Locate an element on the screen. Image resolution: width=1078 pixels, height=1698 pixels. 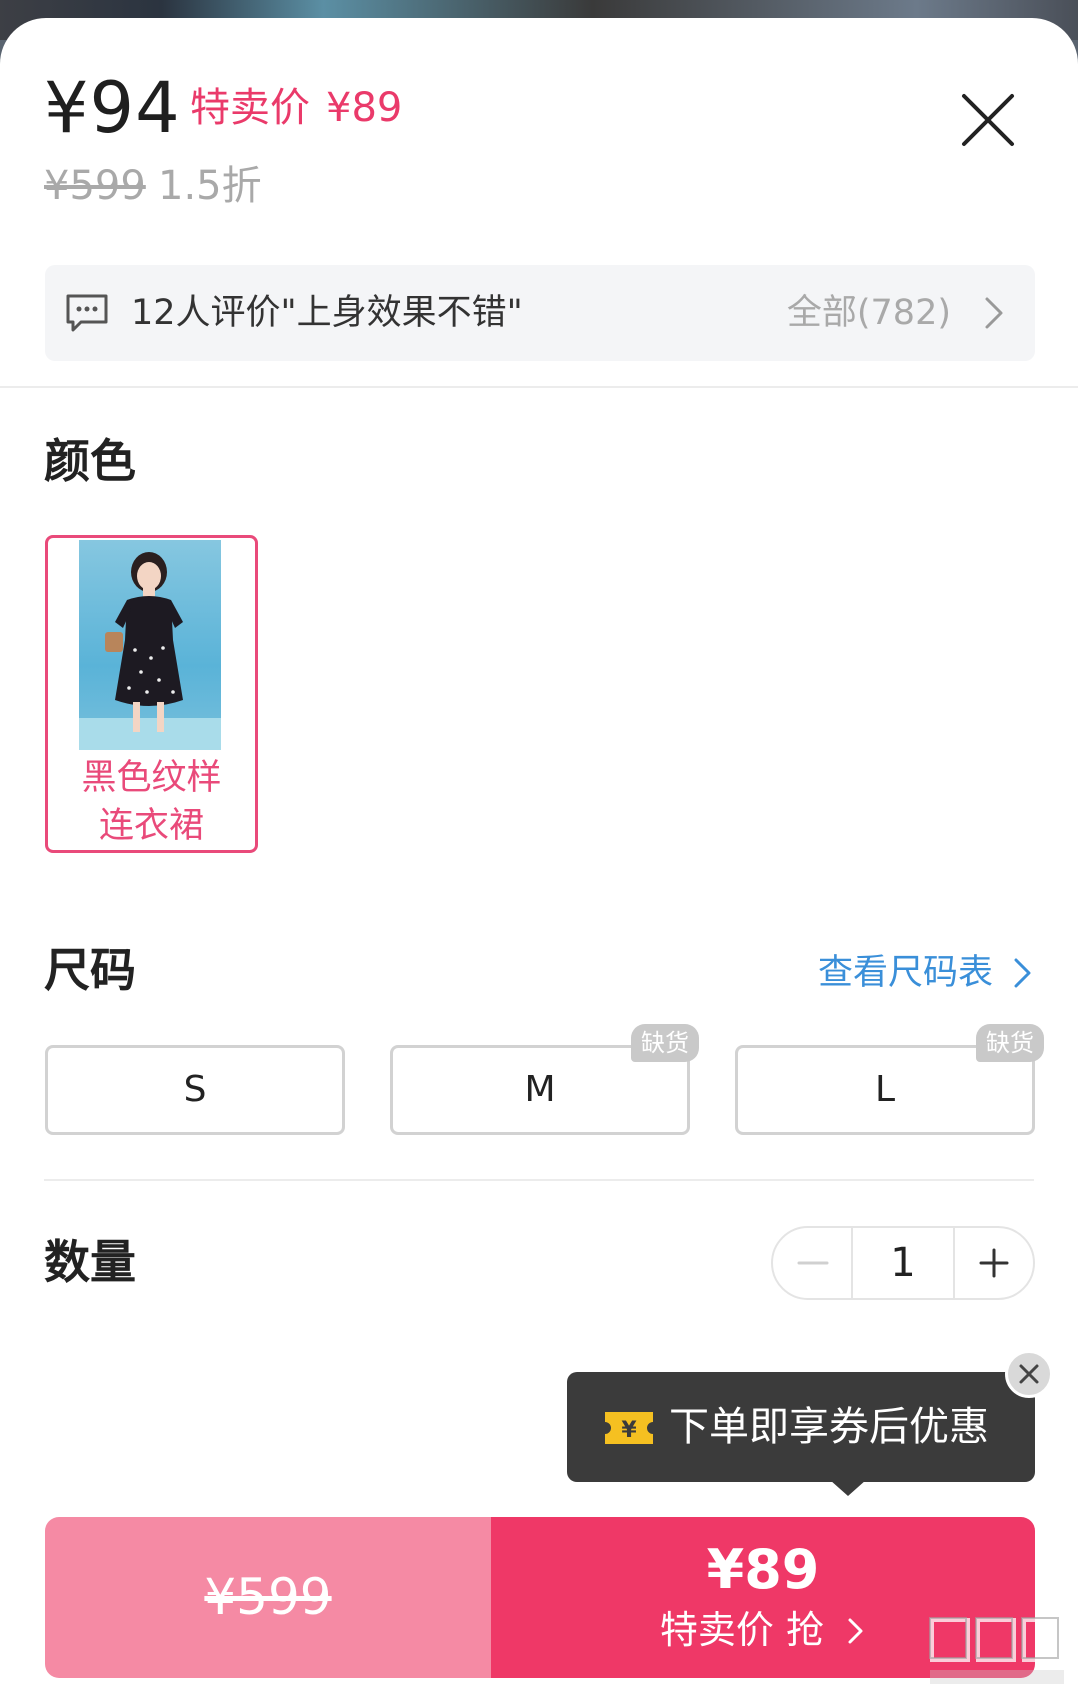
sale-price: ¥89 is located at coordinates (364, 108).